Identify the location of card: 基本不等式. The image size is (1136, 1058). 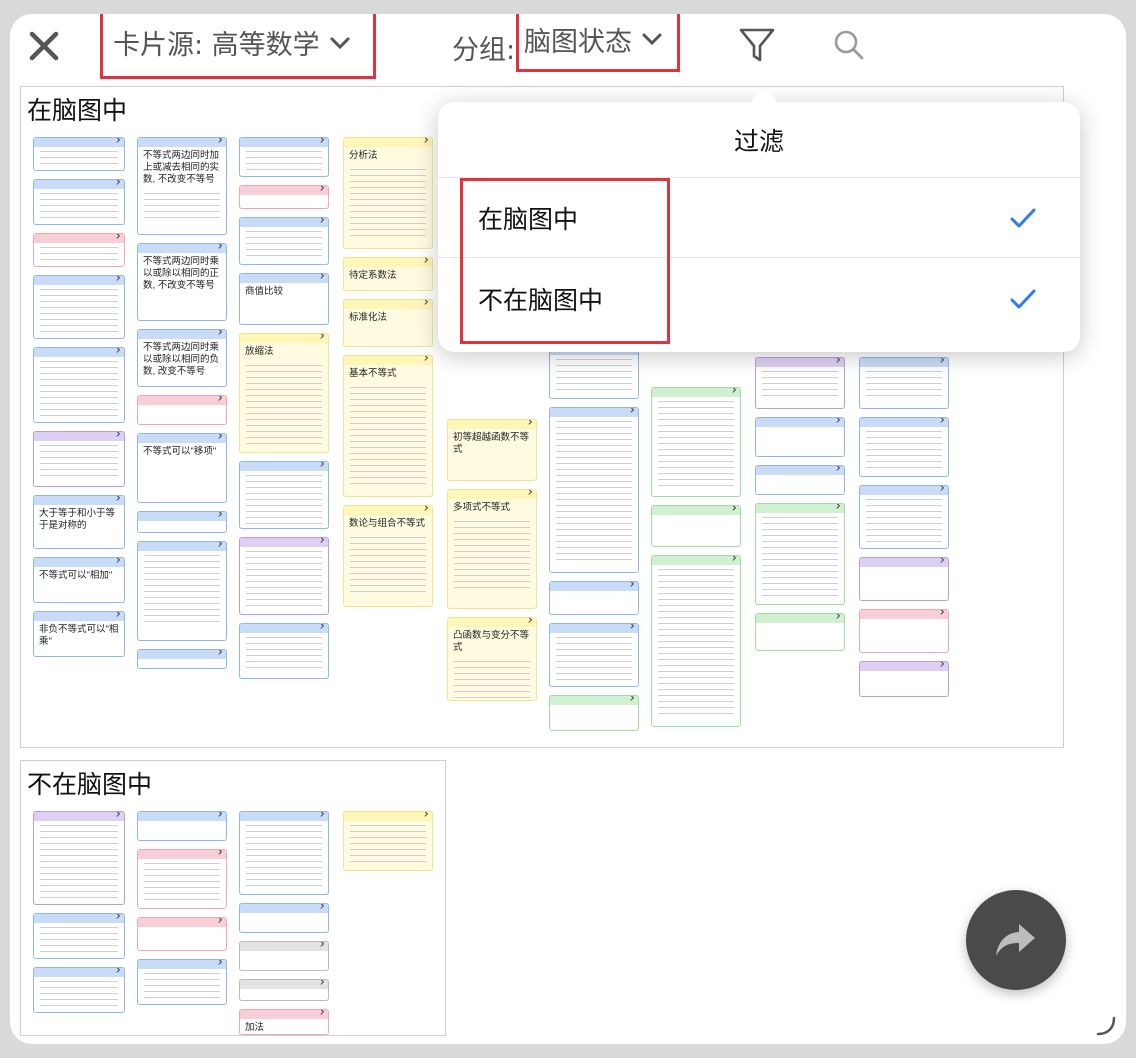
(388, 426).